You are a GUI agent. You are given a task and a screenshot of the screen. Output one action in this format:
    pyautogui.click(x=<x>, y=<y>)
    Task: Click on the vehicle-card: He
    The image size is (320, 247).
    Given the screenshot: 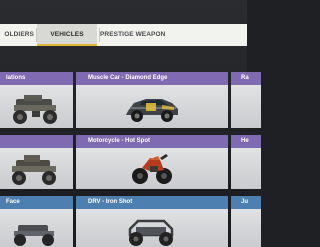 What is the action you would take?
    pyautogui.click(x=246, y=162)
    